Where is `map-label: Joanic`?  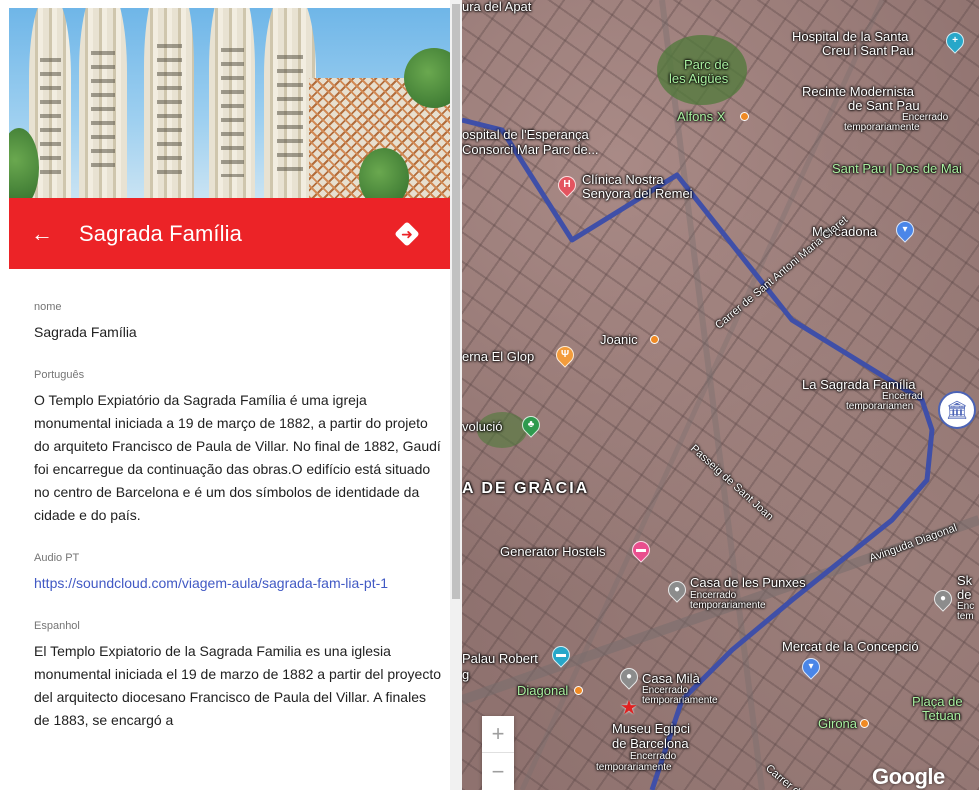
map-label: Joanic is located at coordinates (619, 339).